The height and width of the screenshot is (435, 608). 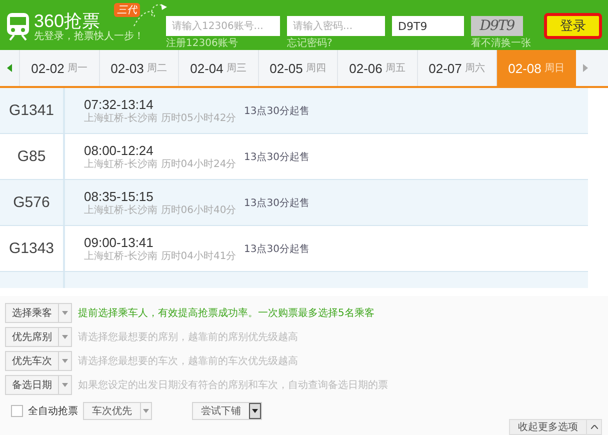 I want to click on slogan: 先登录，抢票快人一步！, so click(x=89, y=37).